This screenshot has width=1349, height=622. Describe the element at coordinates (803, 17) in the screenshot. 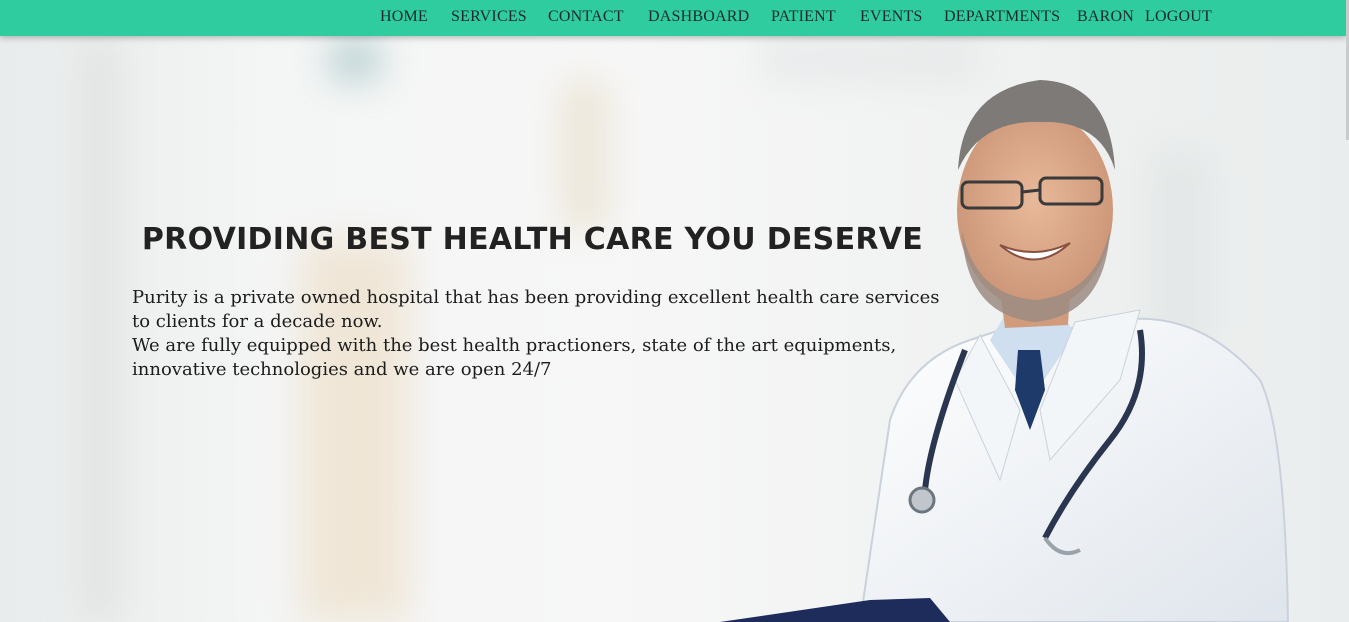

I see `nav-patient: PATIENT` at that location.